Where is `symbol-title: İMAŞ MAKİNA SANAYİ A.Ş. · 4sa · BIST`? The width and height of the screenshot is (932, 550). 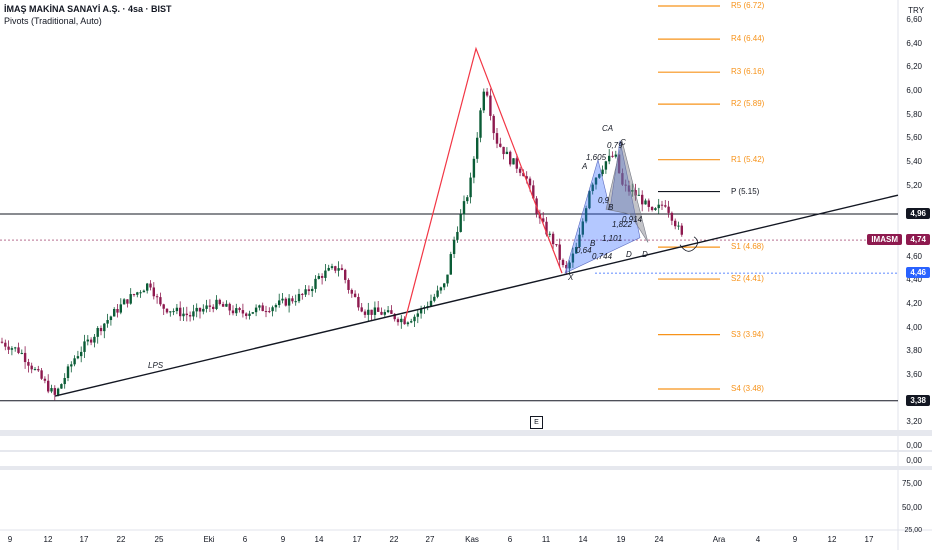 symbol-title: İMAŞ MAKİNA SANAYİ A.Ş. · 4sa · BIST is located at coordinates (88, 9).